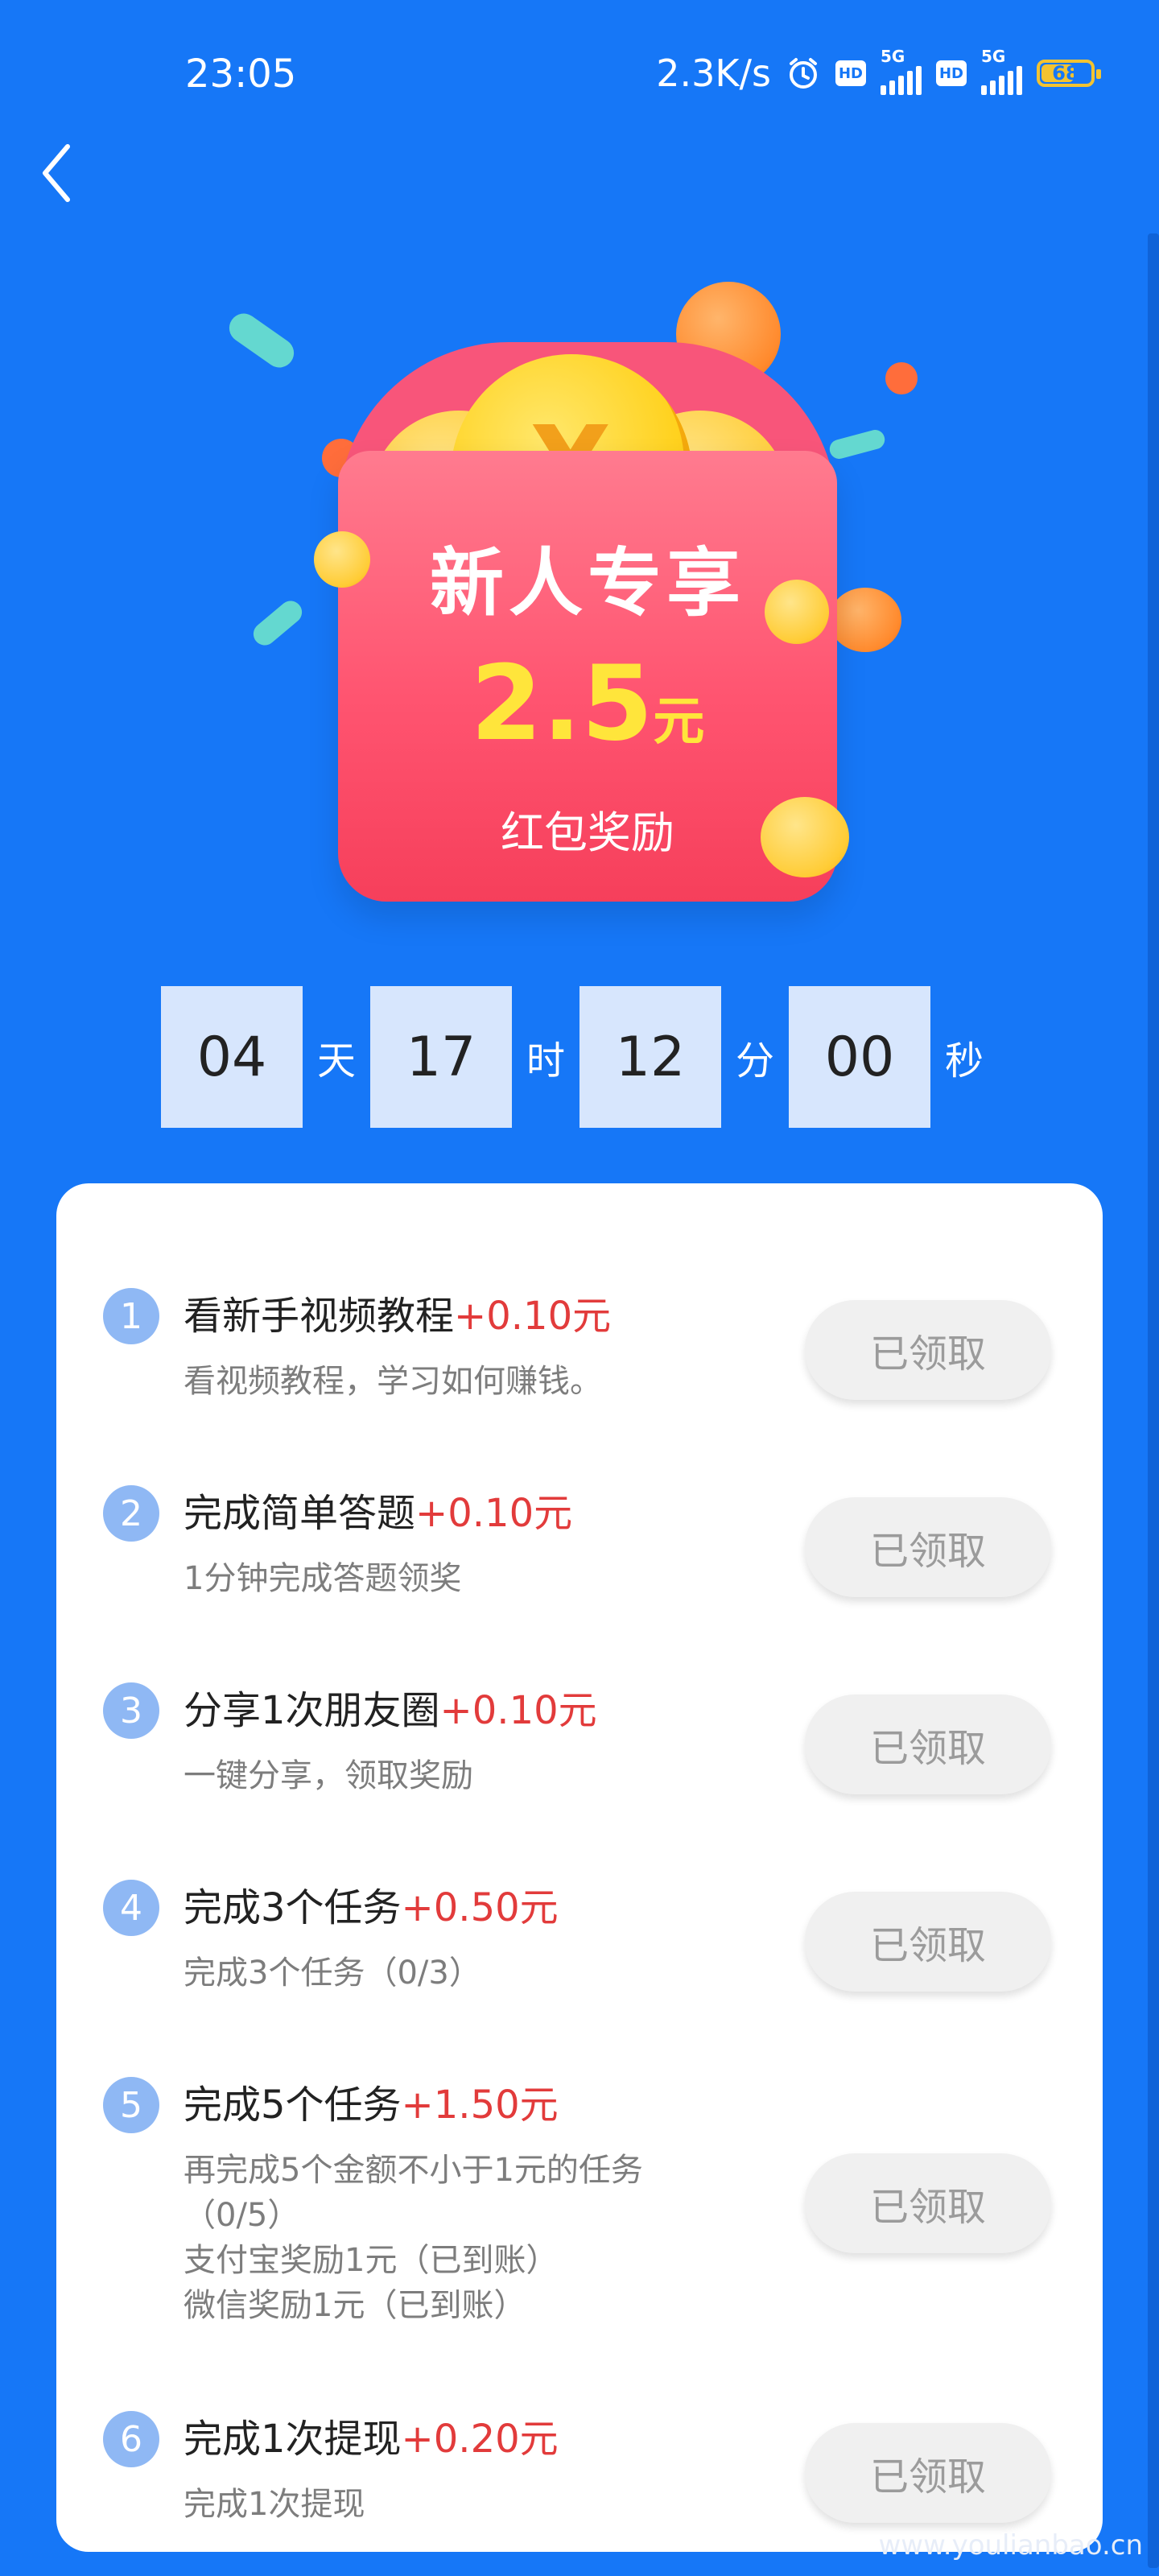  I want to click on task-number: 5, so click(131, 2105).